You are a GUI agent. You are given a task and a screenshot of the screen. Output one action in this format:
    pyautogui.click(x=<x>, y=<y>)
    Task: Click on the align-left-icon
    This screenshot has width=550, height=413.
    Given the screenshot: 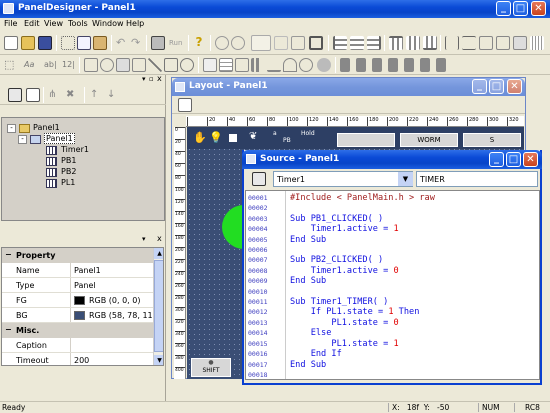 What is the action you would take?
    pyautogui.click(x=340, y=43)
    